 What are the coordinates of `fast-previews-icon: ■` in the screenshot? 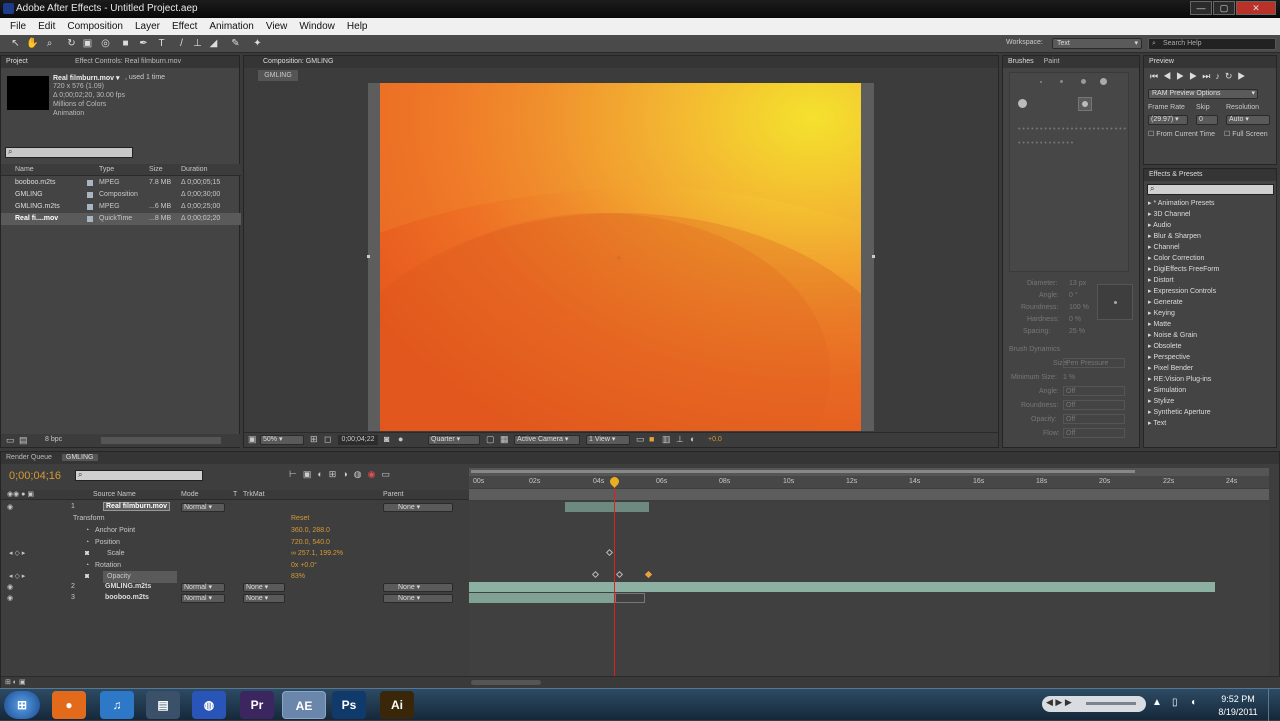 It's located at (651, 439).